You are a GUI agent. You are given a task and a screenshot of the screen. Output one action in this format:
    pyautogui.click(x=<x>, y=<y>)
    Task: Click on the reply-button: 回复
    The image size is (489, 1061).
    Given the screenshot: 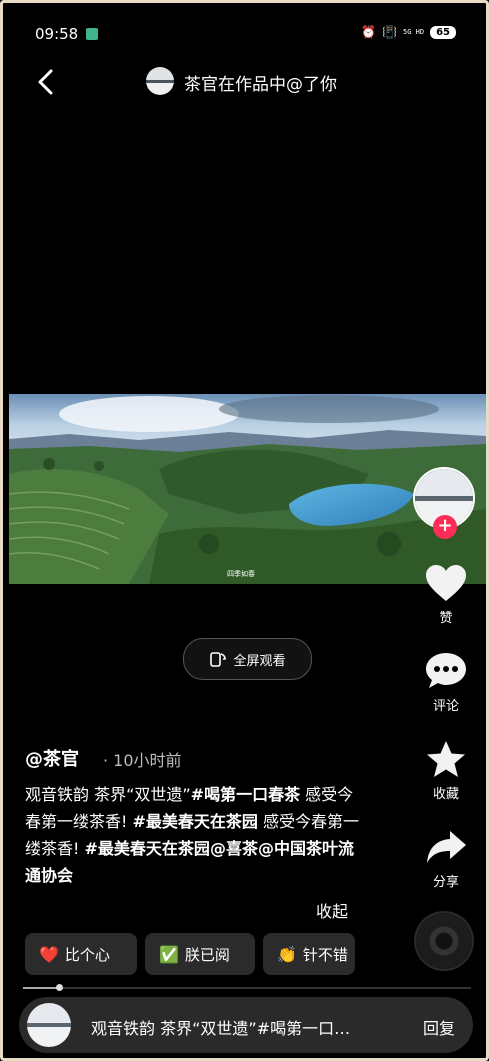 What is the action you would take?
    pyautogui.click(x=439, y=1027)
    